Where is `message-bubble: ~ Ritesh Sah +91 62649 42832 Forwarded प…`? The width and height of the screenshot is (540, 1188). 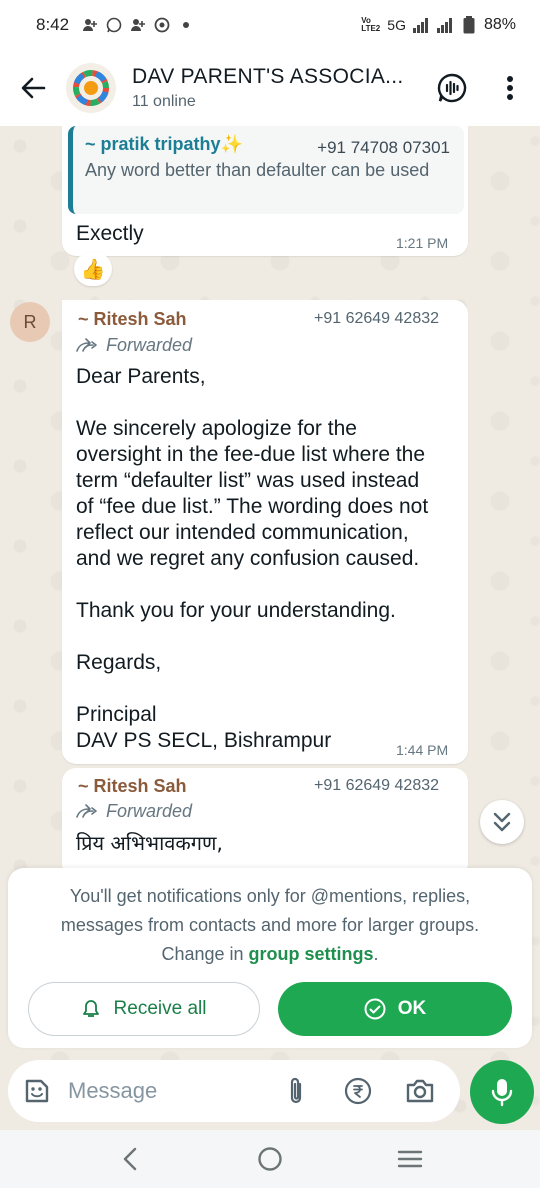 message-bubble: ~ Ritesh Sah +91 62649 42832 Forwarded प… is located at coordinates (265, 823).